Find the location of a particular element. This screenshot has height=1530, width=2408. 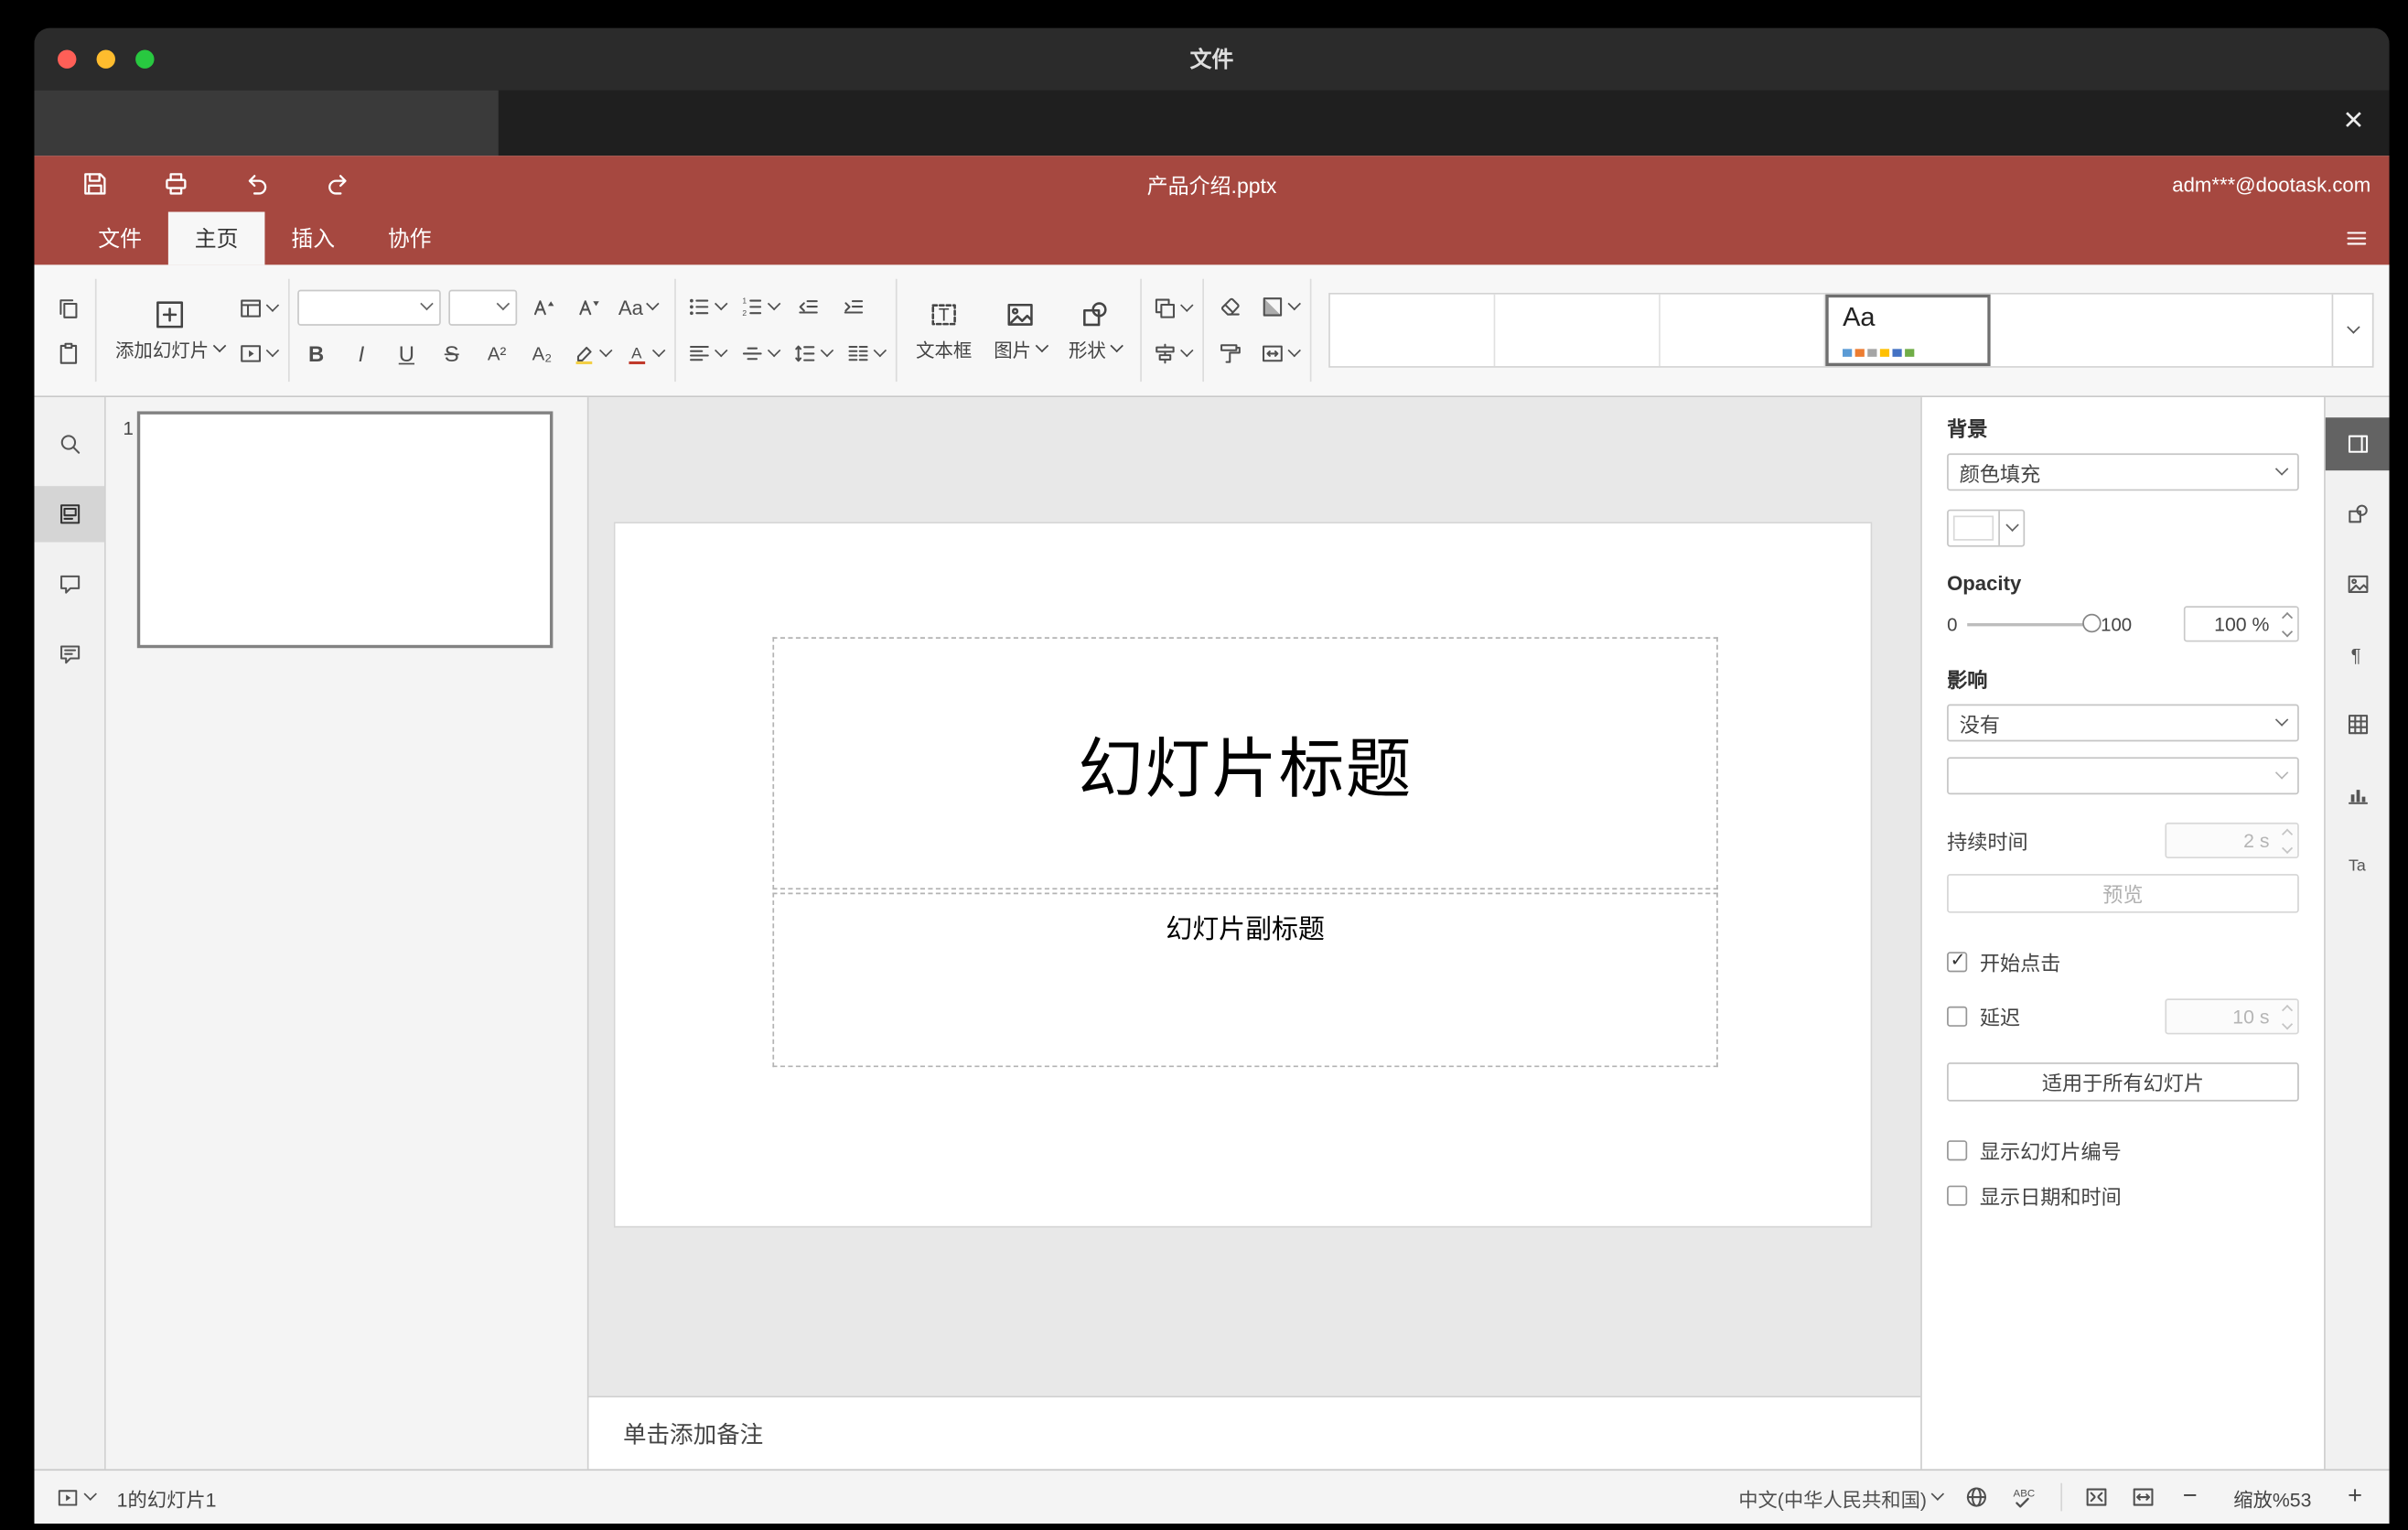

opacity-slider is located at coordinates (2034, 622).